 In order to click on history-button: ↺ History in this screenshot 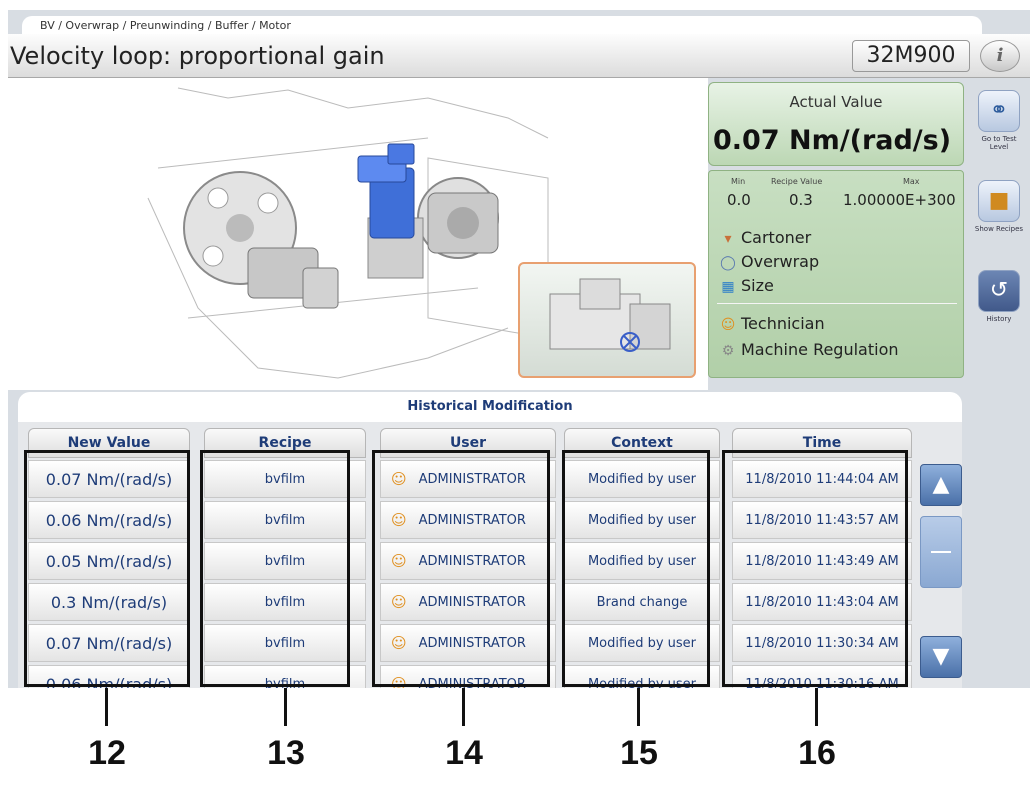, I will do `click(999, 296)`.